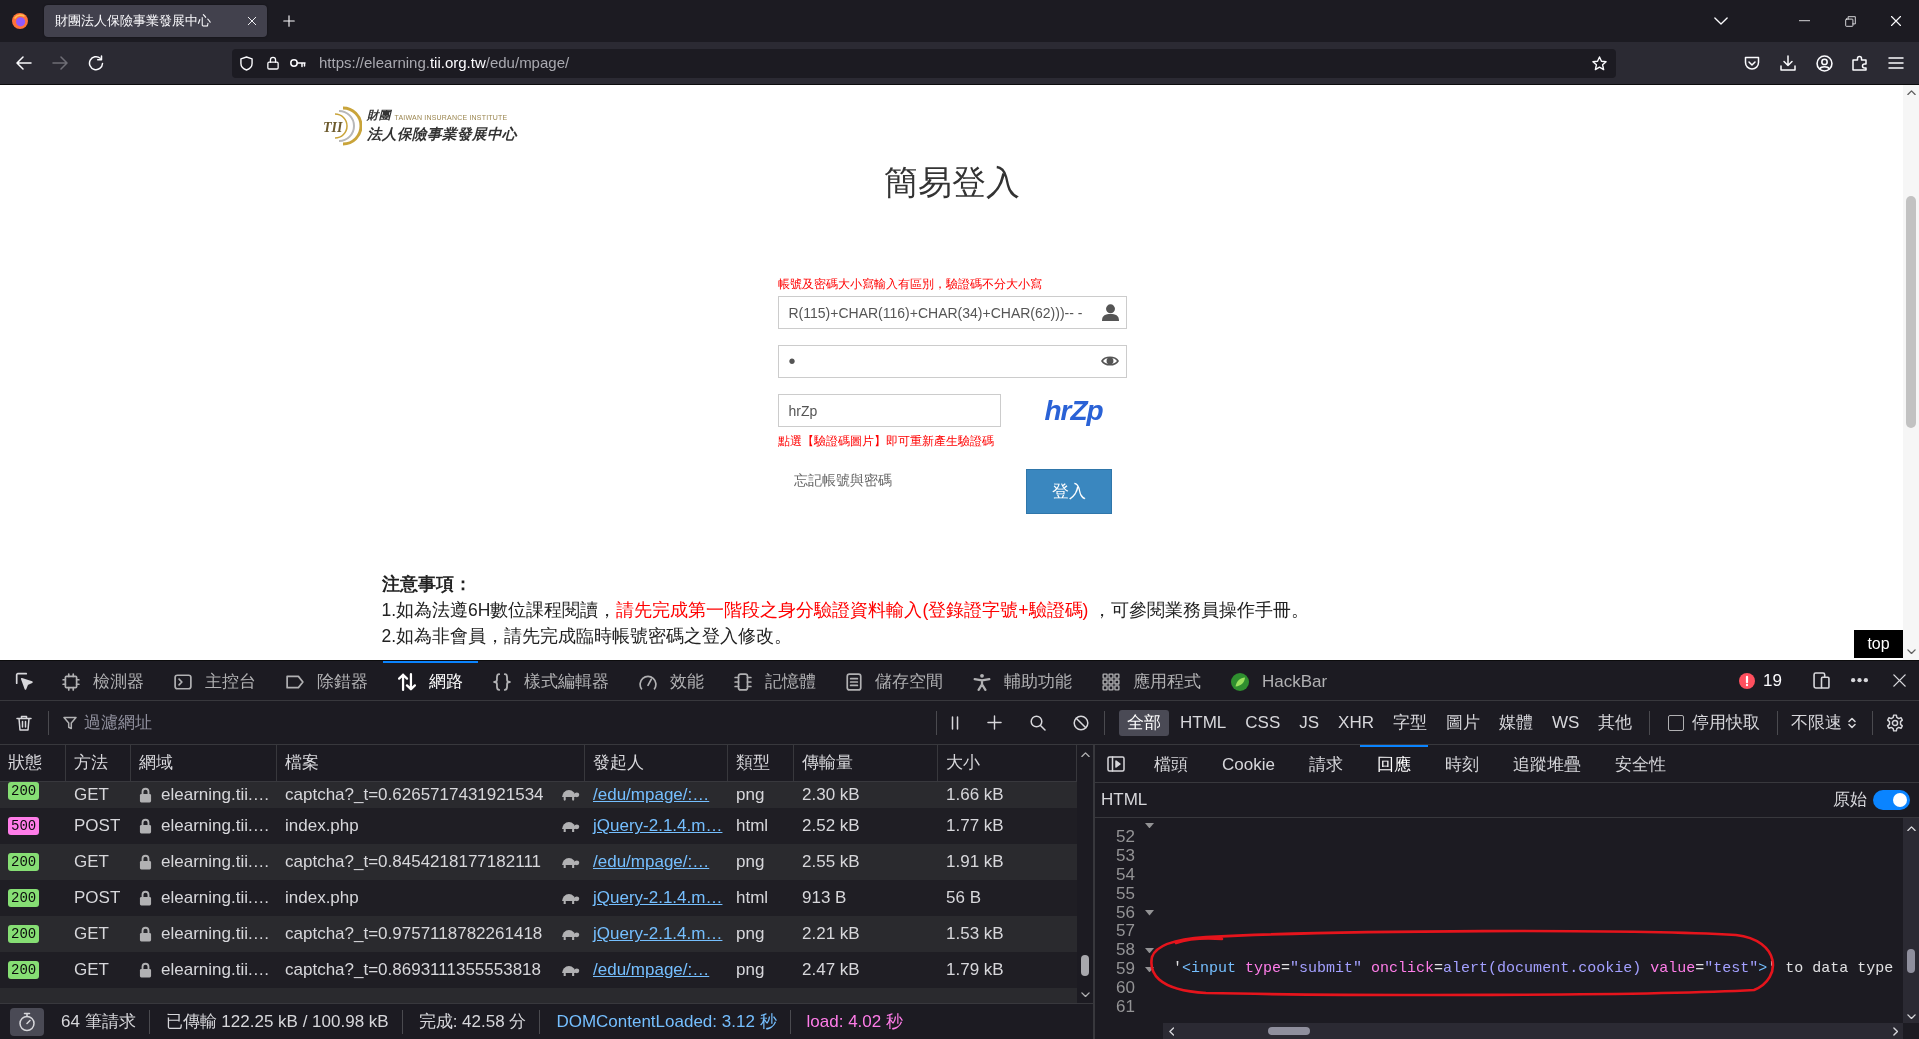  I want to click on type-filter-button: 圖片, so click(1463, 722).